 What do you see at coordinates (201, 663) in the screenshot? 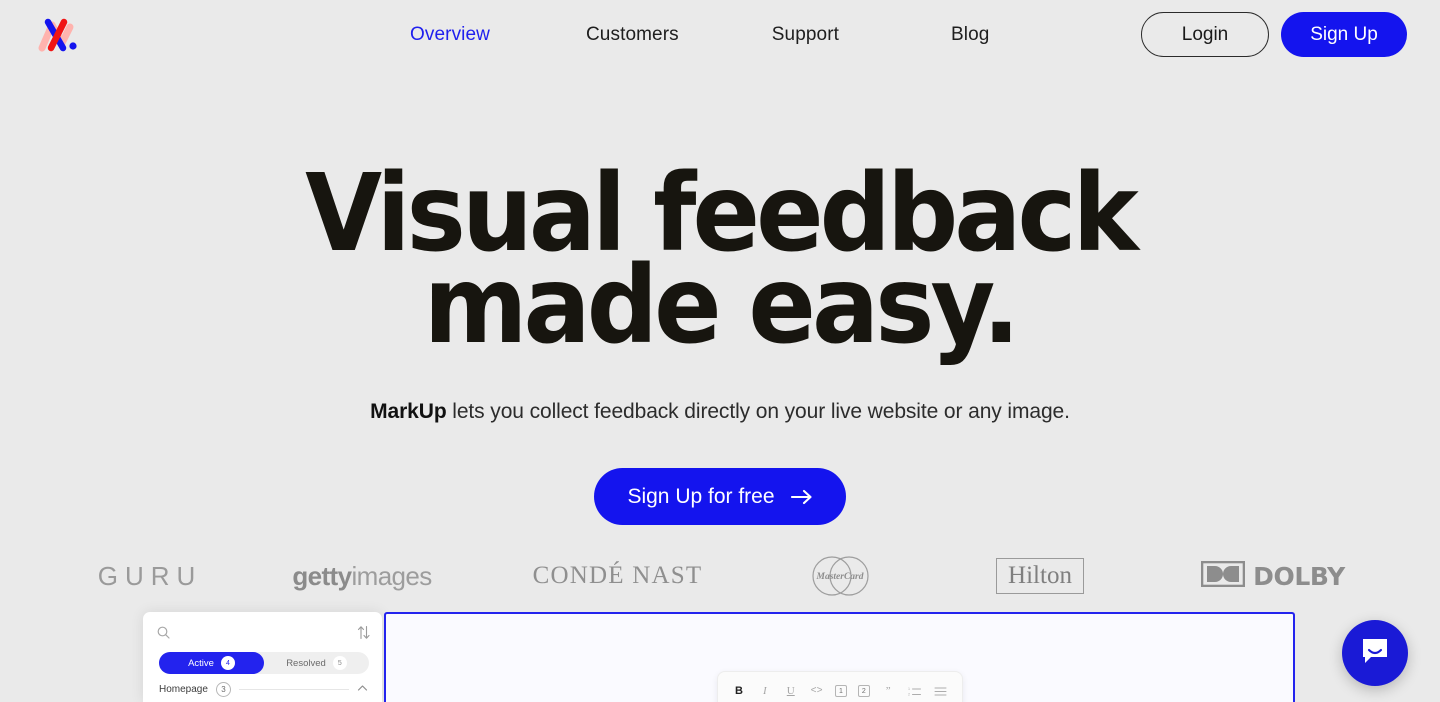
I see `tab-active-label: Active` at bounding box center [201, 663].